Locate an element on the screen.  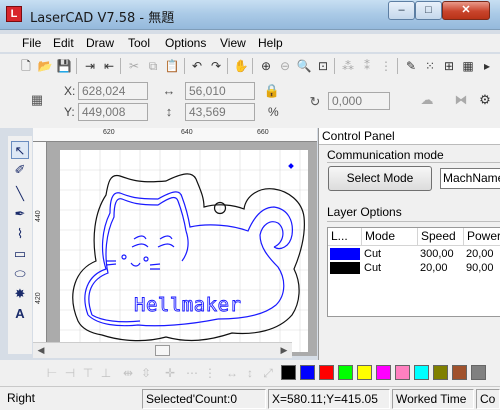
column-header: Mode is located at coordinates (390, 237).